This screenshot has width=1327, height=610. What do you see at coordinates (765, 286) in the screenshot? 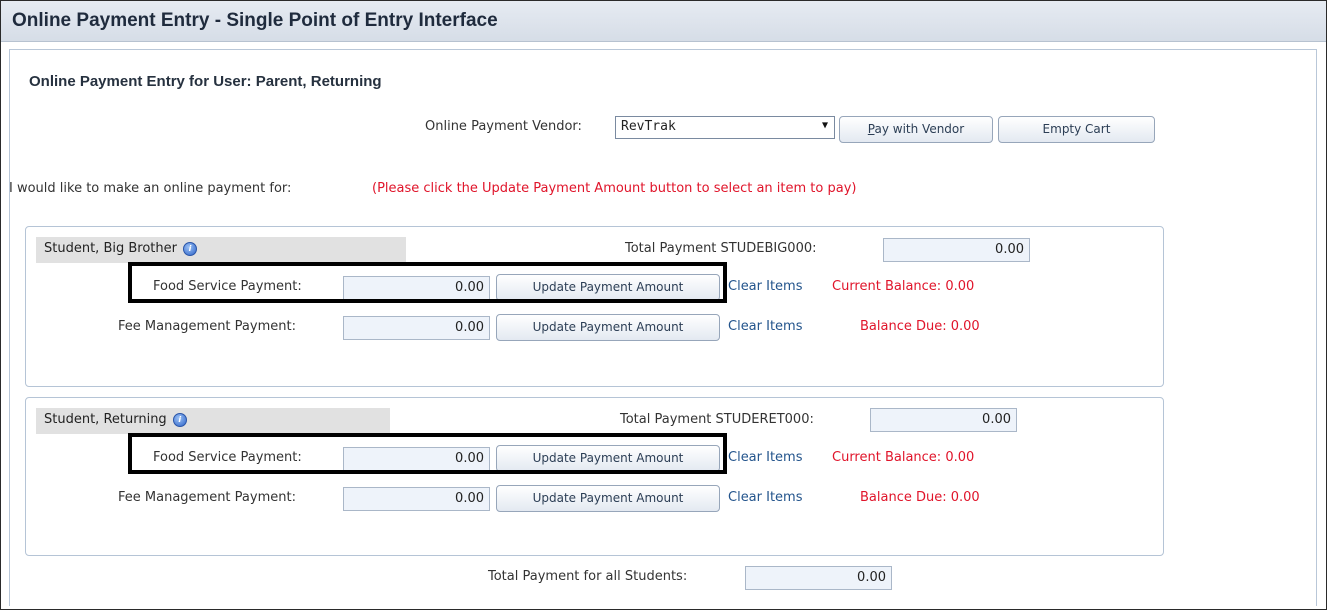
I see `food-clear-link-1: Clear Items` at bounding box center [765, 286].